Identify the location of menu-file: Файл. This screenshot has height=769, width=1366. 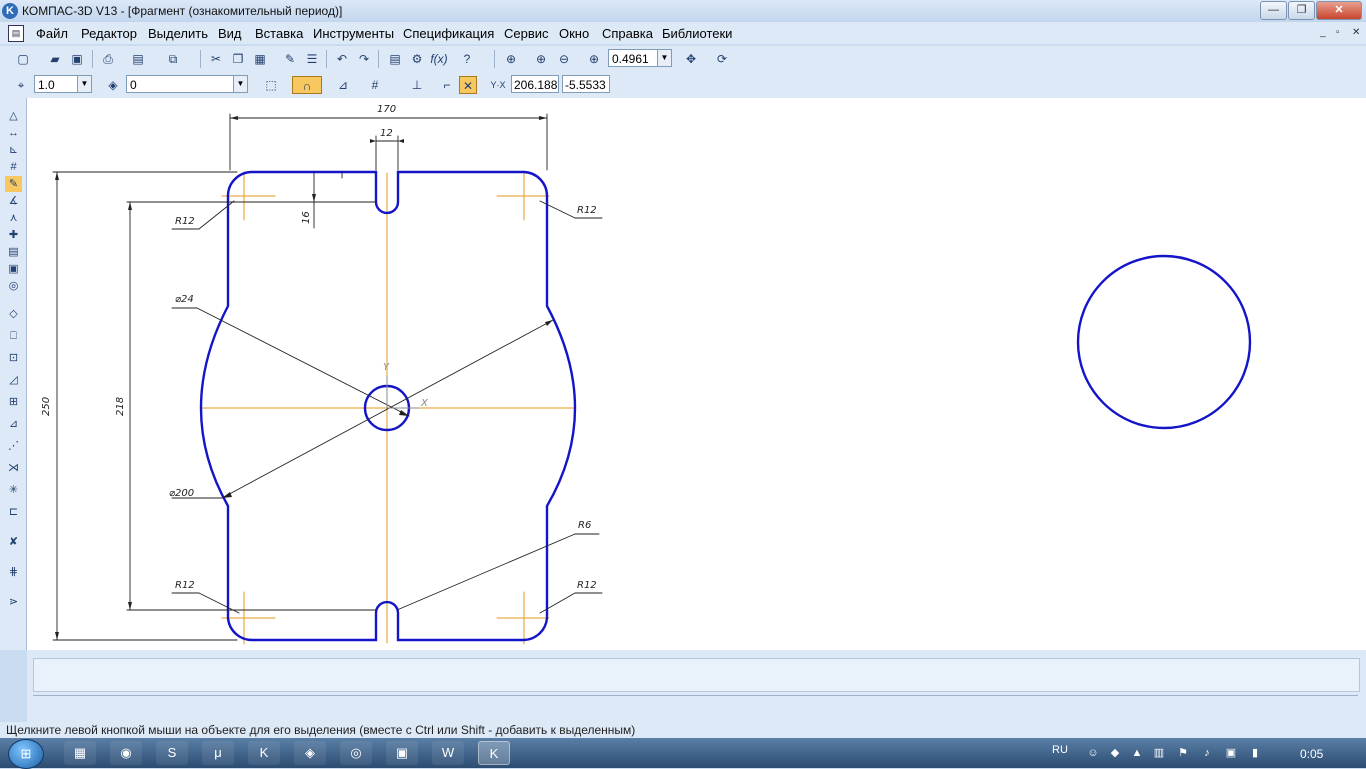
(52, 33).